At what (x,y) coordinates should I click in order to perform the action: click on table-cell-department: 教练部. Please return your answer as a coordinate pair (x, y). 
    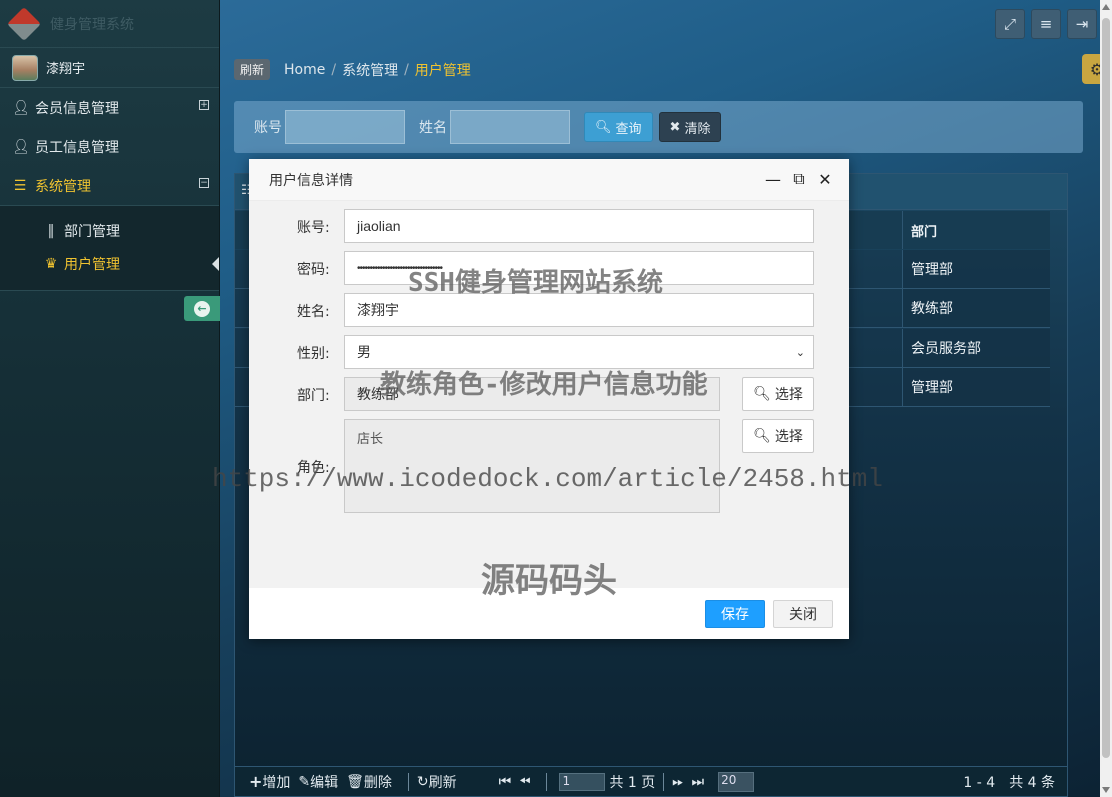
    Looking at the image, I should click on (976, 308).